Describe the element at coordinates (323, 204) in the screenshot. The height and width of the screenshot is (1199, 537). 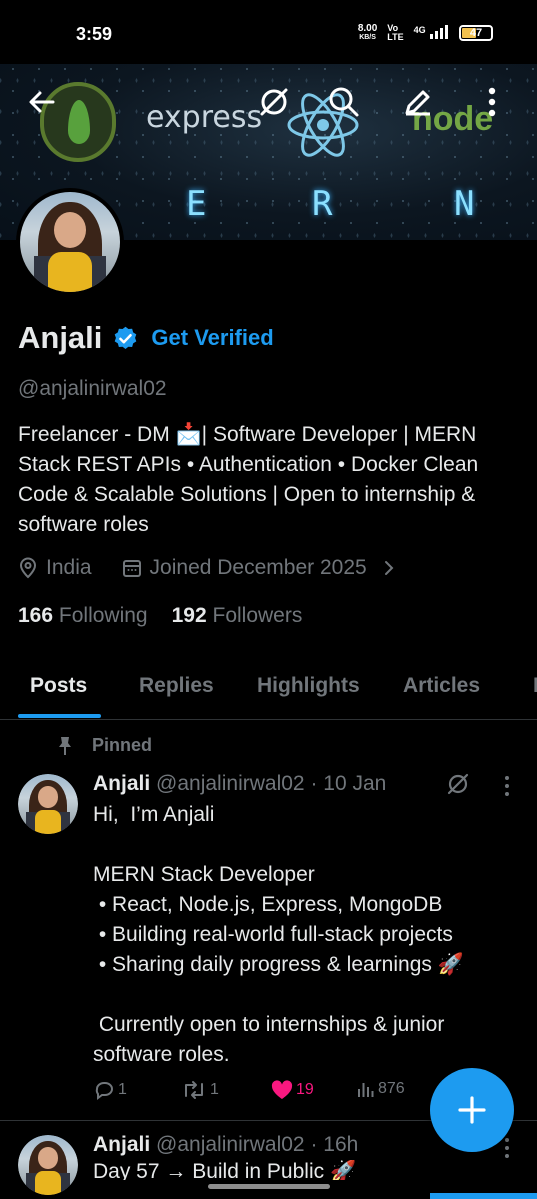
I see `mern-letter: R` at that location.